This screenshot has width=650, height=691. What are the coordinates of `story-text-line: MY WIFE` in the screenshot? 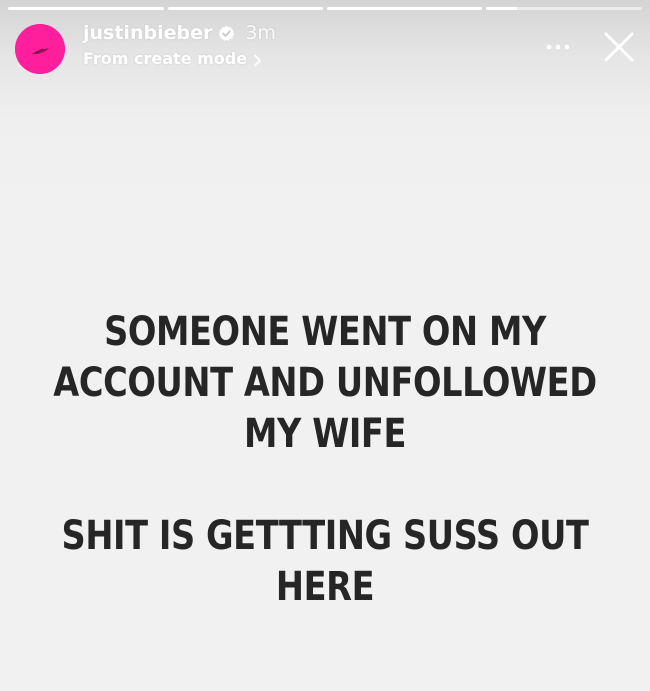 It's located at (324, 434).